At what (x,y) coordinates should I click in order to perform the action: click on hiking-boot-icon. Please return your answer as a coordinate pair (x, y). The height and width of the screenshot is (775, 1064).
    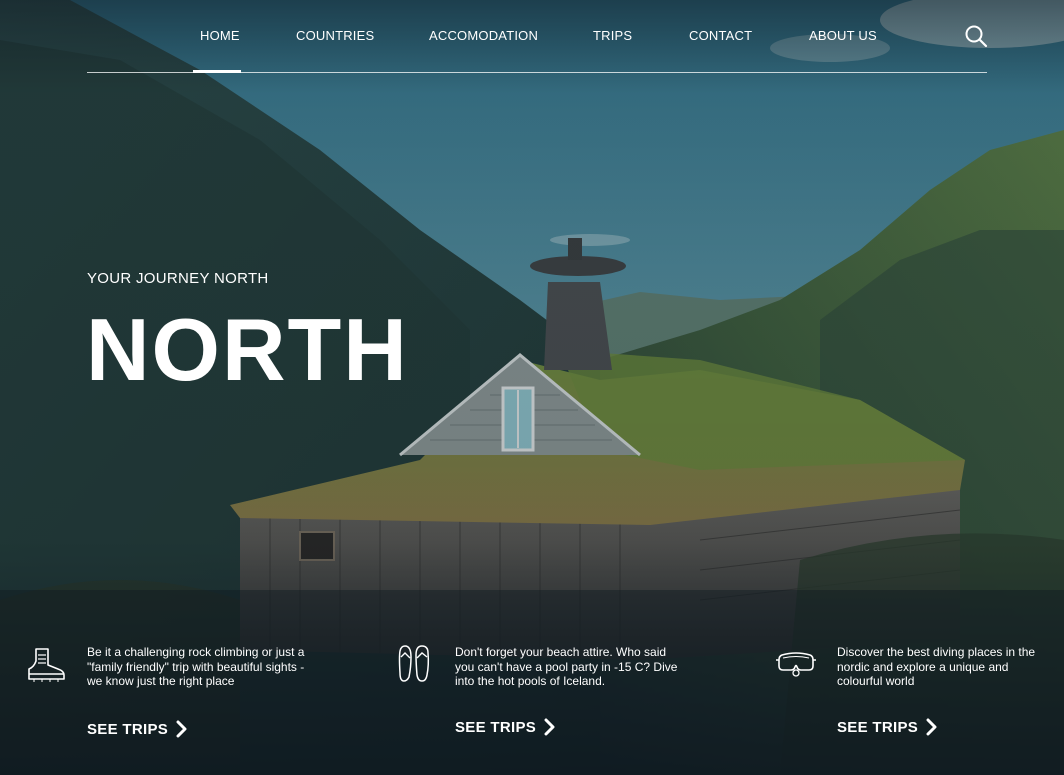
    Looking at the image, I should click on (48, 665).